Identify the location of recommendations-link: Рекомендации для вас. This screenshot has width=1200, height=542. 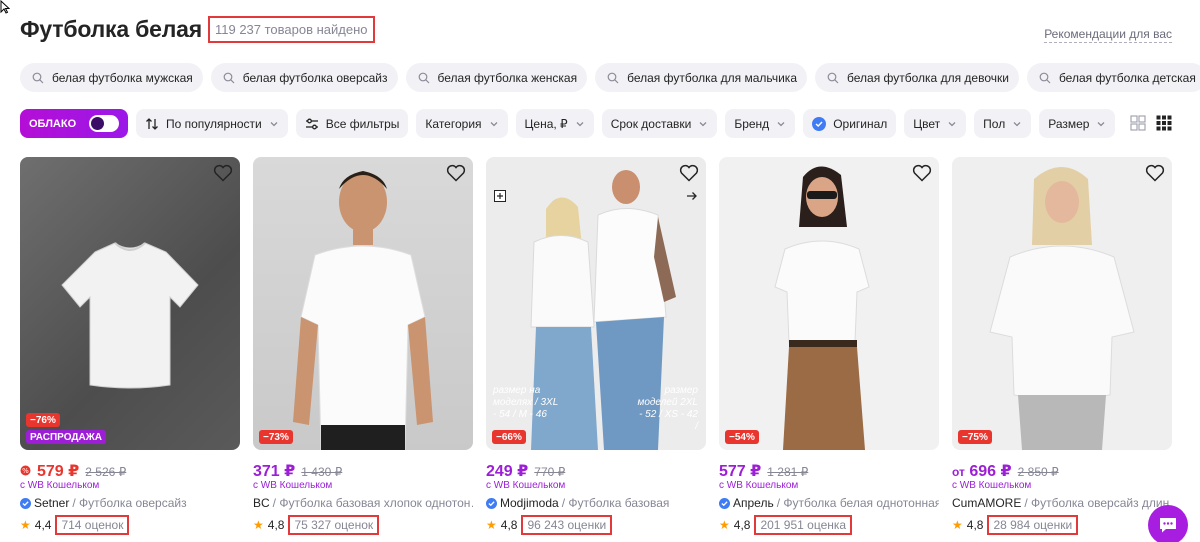
(1108, 35).